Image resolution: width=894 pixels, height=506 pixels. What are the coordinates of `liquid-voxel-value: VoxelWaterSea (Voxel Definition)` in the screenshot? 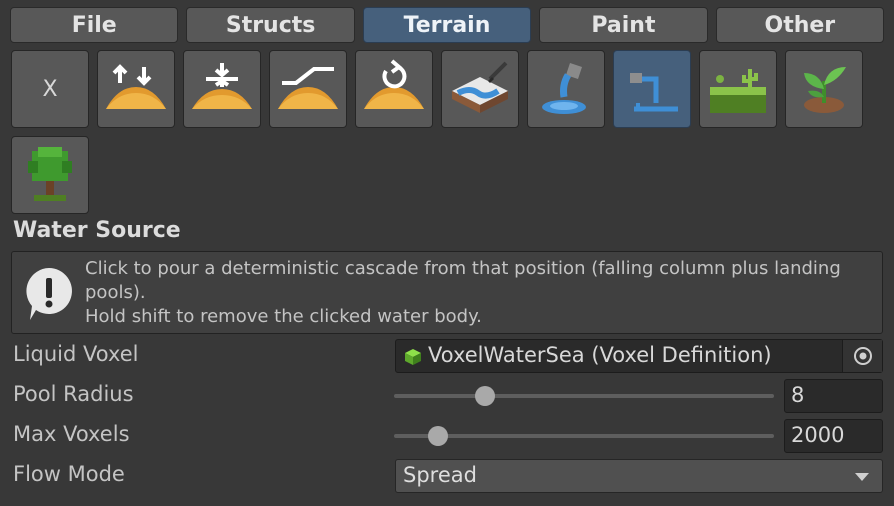 It's located at (600, 355).